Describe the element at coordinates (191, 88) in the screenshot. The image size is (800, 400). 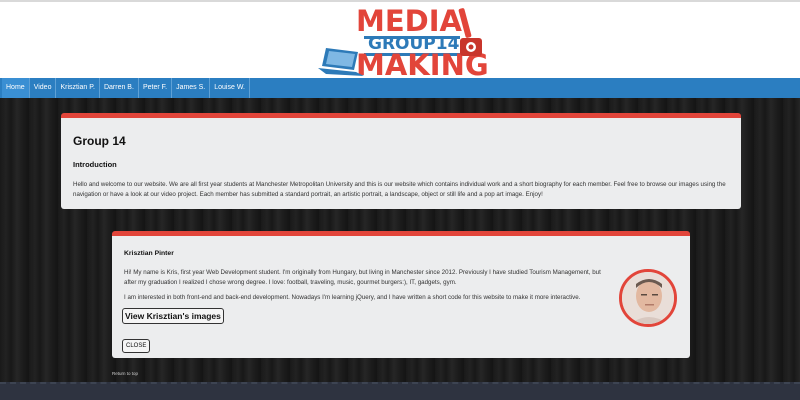
I see `nav-item-james: James S.` at that location.